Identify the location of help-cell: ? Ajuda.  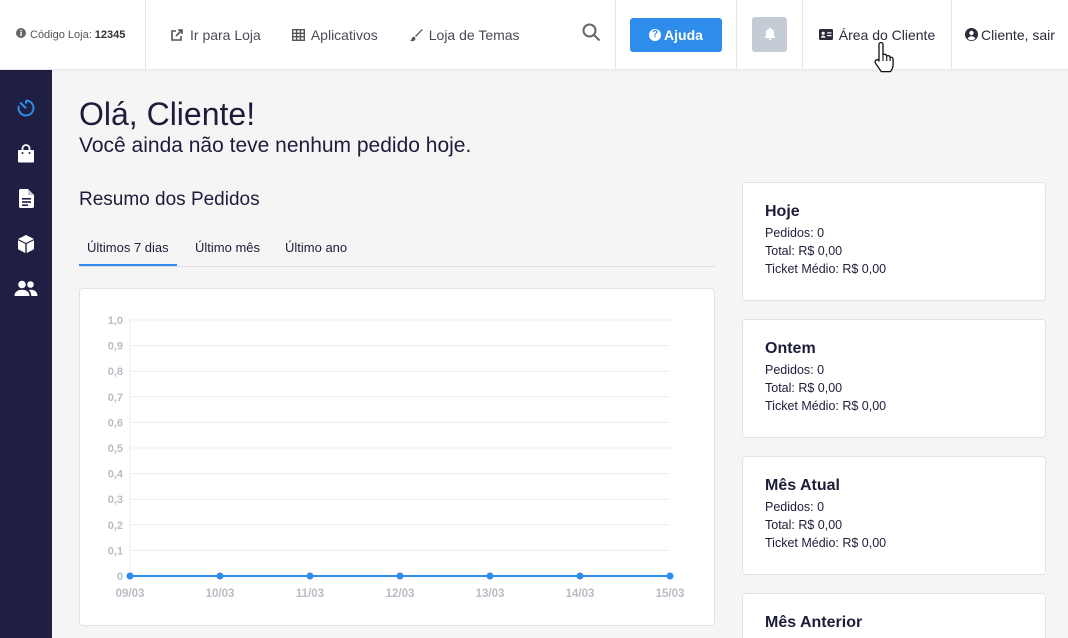
(676, 34).